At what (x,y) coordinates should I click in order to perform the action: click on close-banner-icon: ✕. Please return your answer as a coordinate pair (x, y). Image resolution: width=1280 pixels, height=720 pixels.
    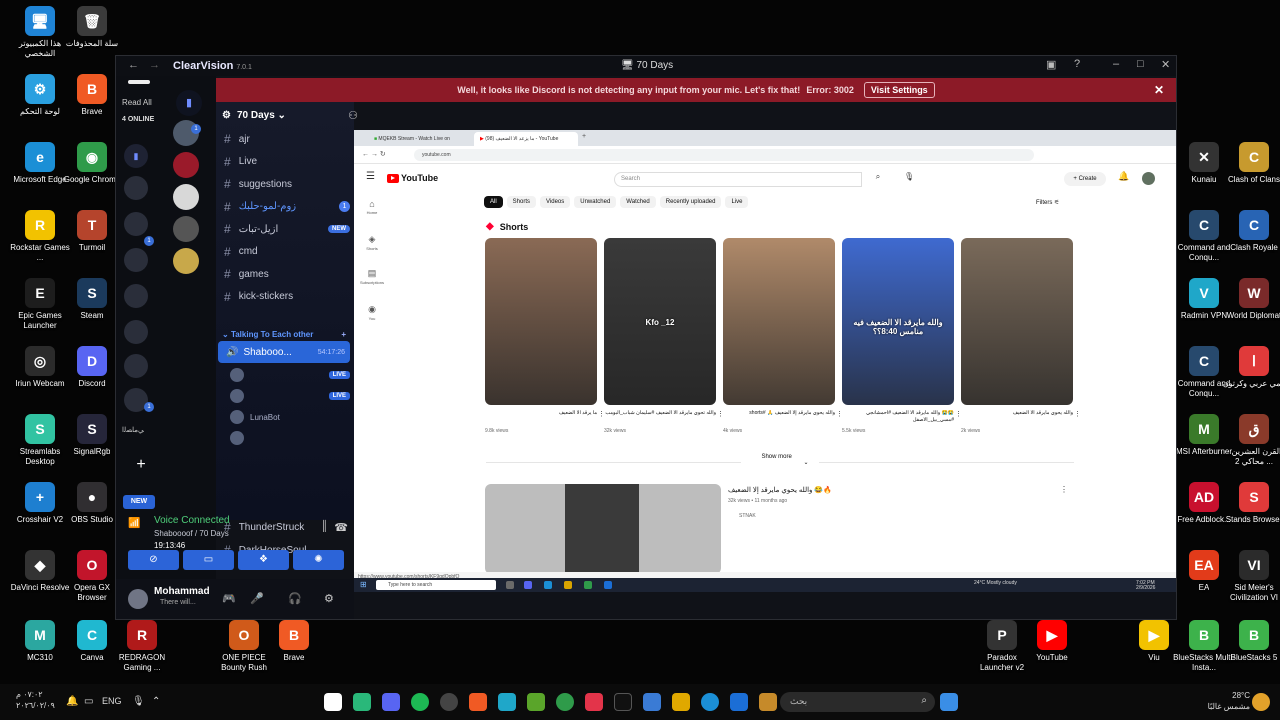
    Looking at the image, I should click on (1159, 90).